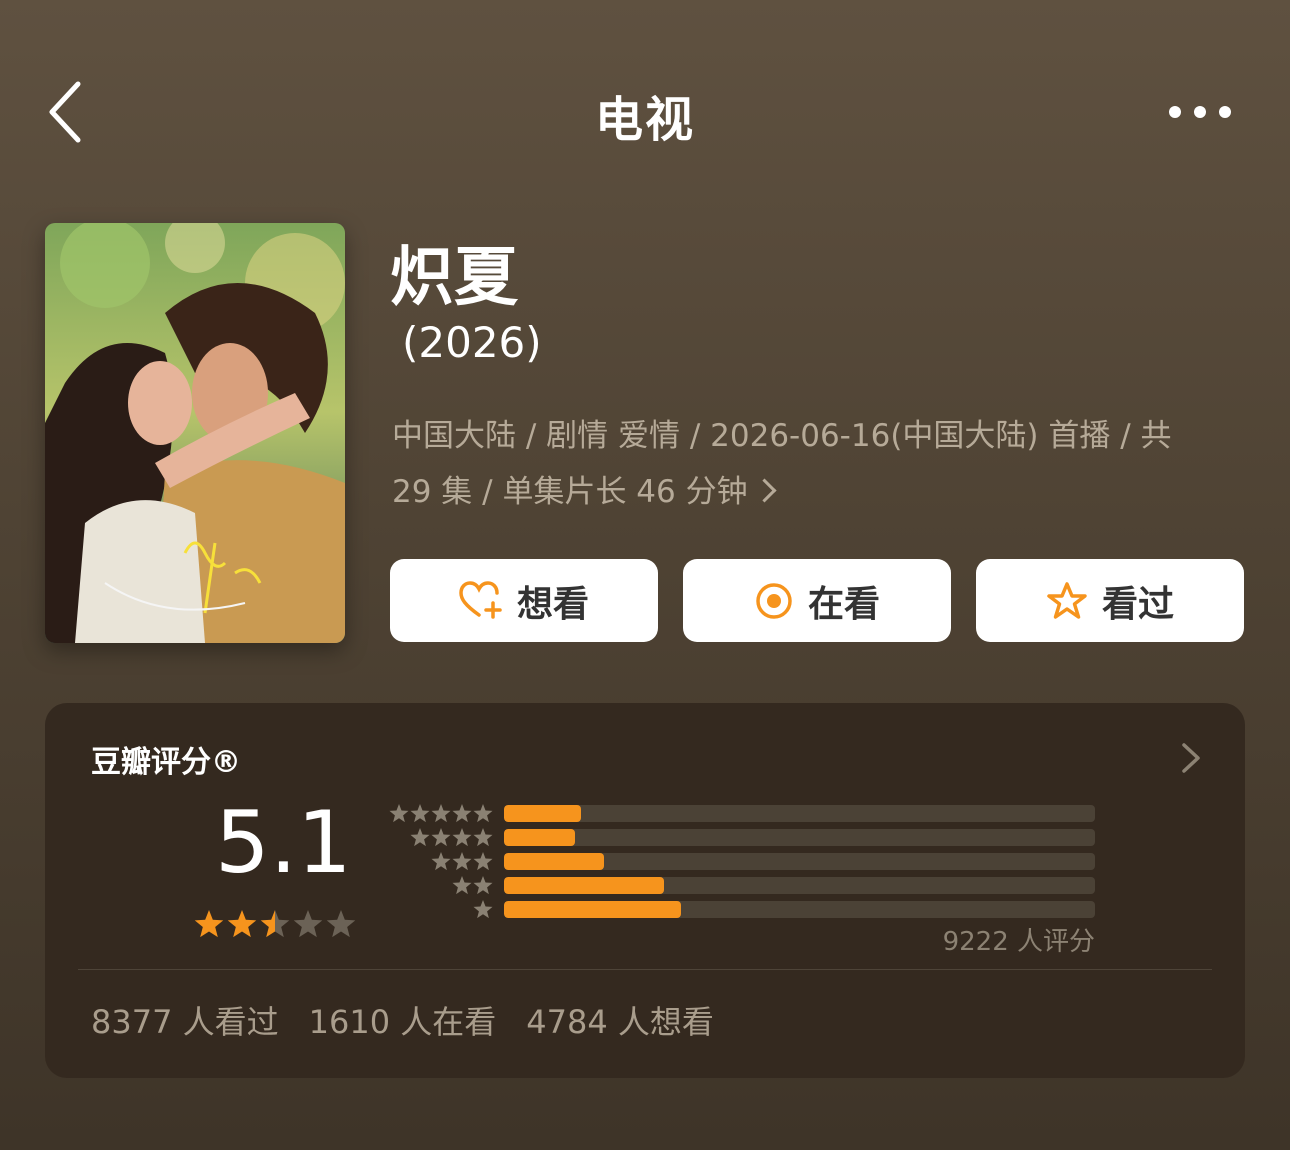 The image size is (1290, 1150). I want to click on score-stars, so click(298, 927).